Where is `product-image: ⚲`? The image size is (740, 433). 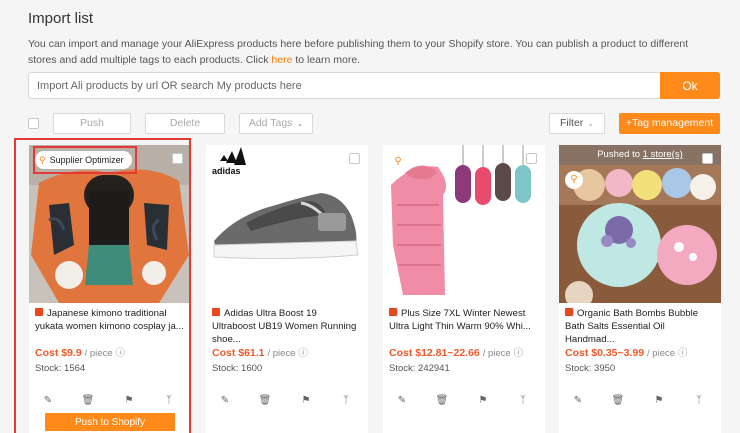 product-image: ⚲ is located at coordinates (464, 224).